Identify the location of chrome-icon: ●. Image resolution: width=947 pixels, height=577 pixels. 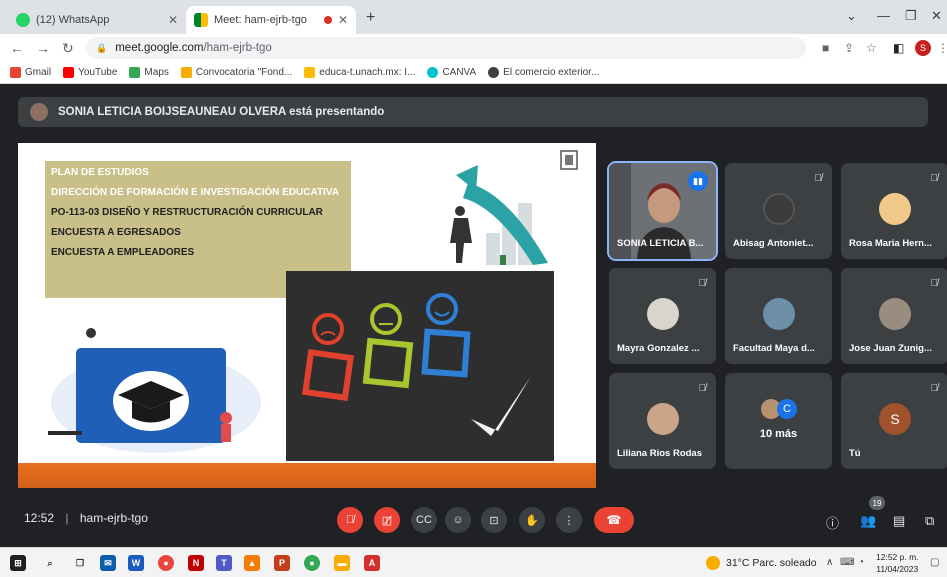
(166, 563).